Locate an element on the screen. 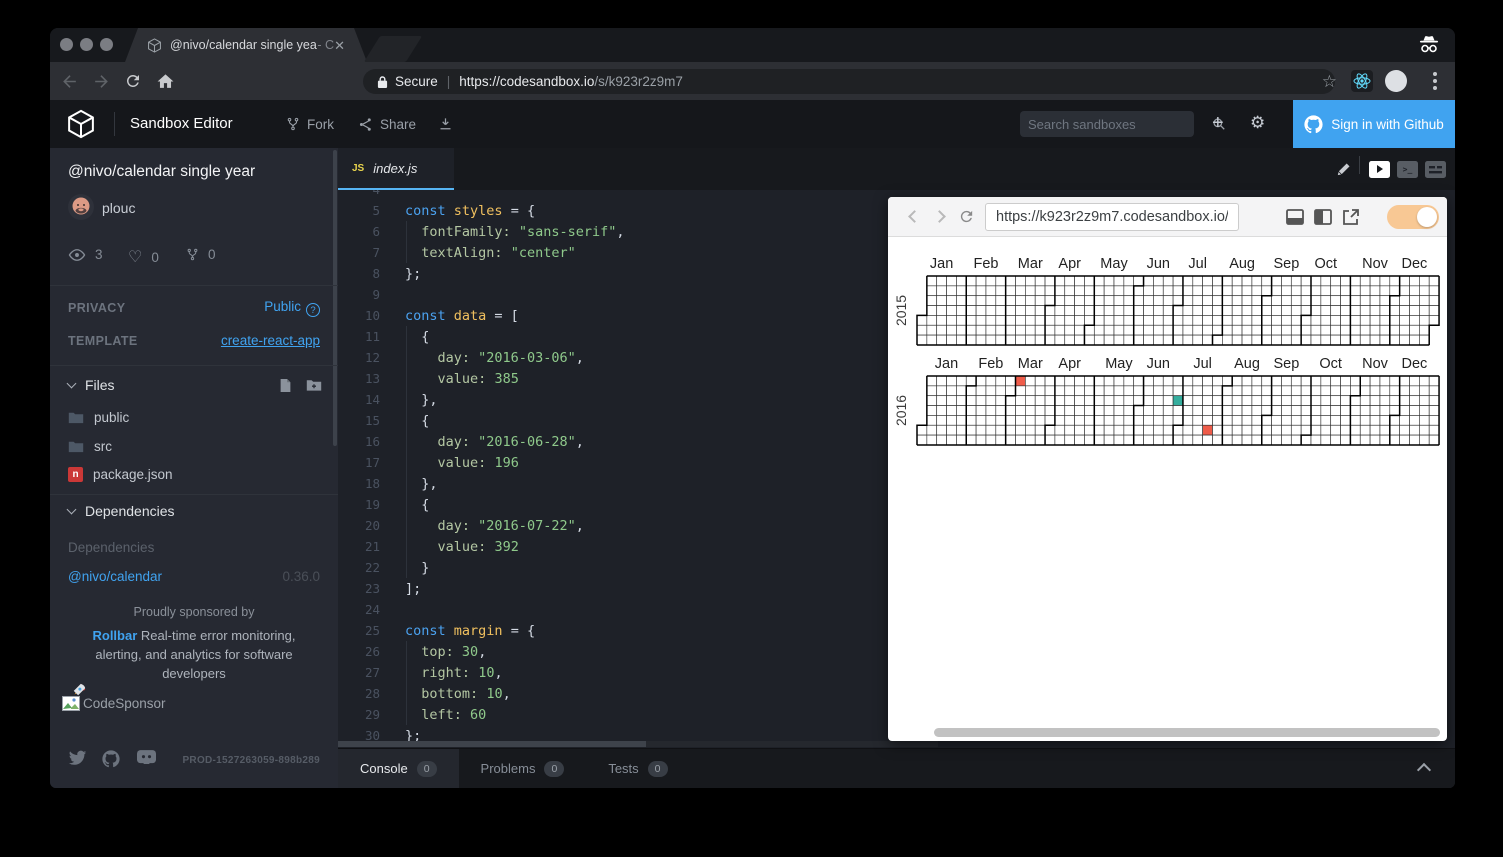  layout-bottom-icon is located at coordinates (1295, 217).